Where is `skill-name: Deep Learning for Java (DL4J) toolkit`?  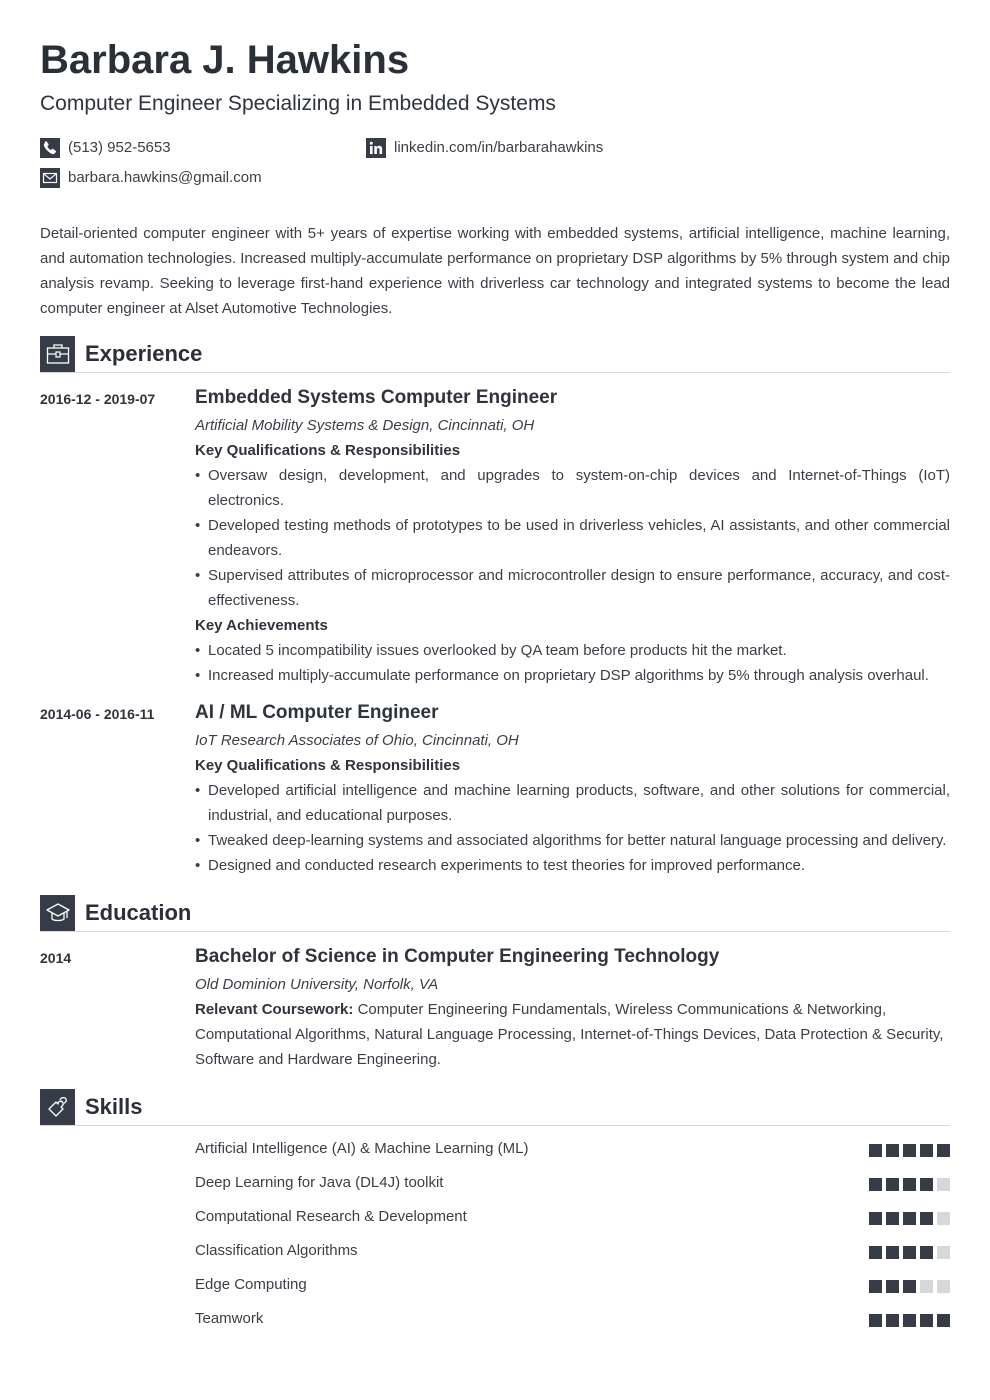
skill-name: Deep Learning for Java (DL4J) toolkit is located at coordinates (319, 1182).